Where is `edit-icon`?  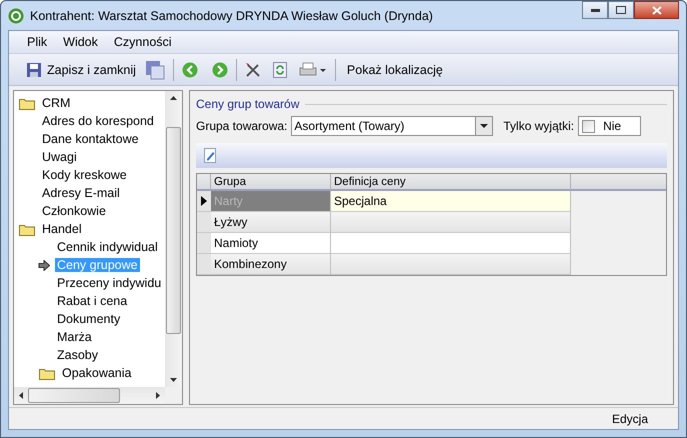 edit-icon is located at coordinates (210, 155).